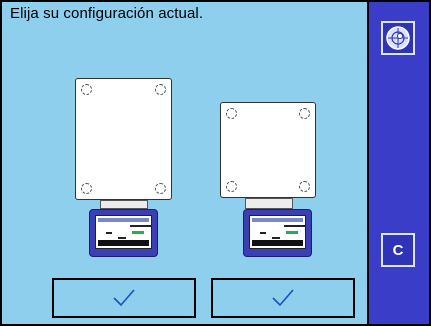  What do you see at coordinates (123, 139) in the screenshot?
I see `large-weighing-pan` at bounding box center [123, 139].